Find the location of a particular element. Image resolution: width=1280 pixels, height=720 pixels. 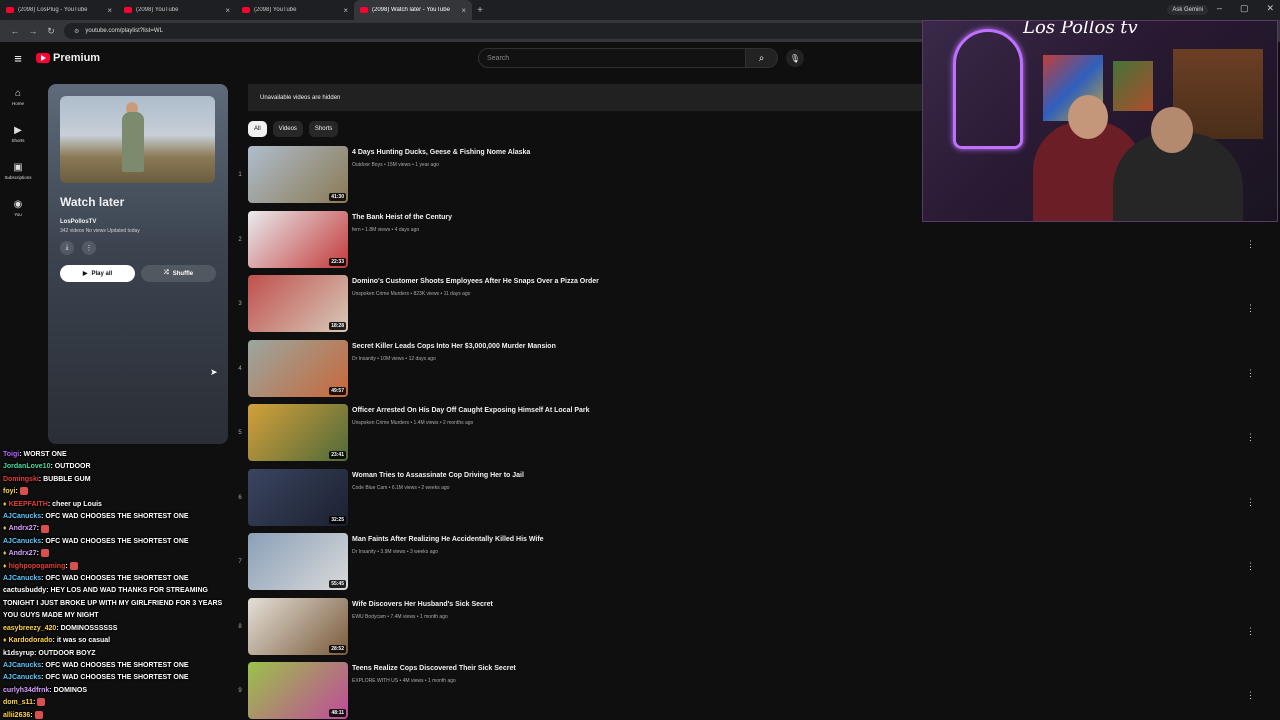

video-thumbnail: 48:11 is located at coordinates (298, 690).